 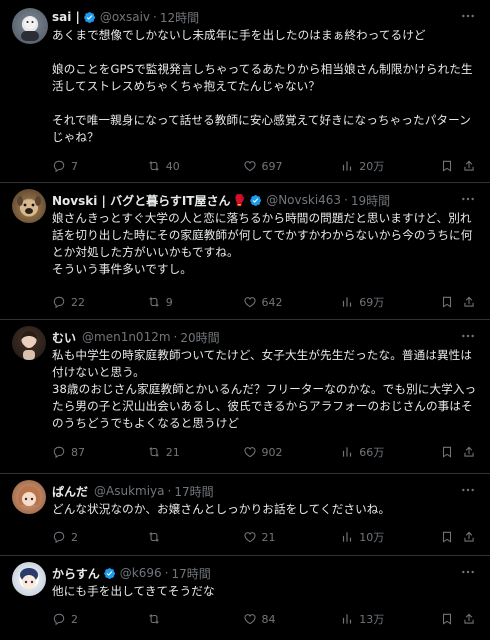 I want to click on dog-avatar-icon, so click(x=29, y=206).